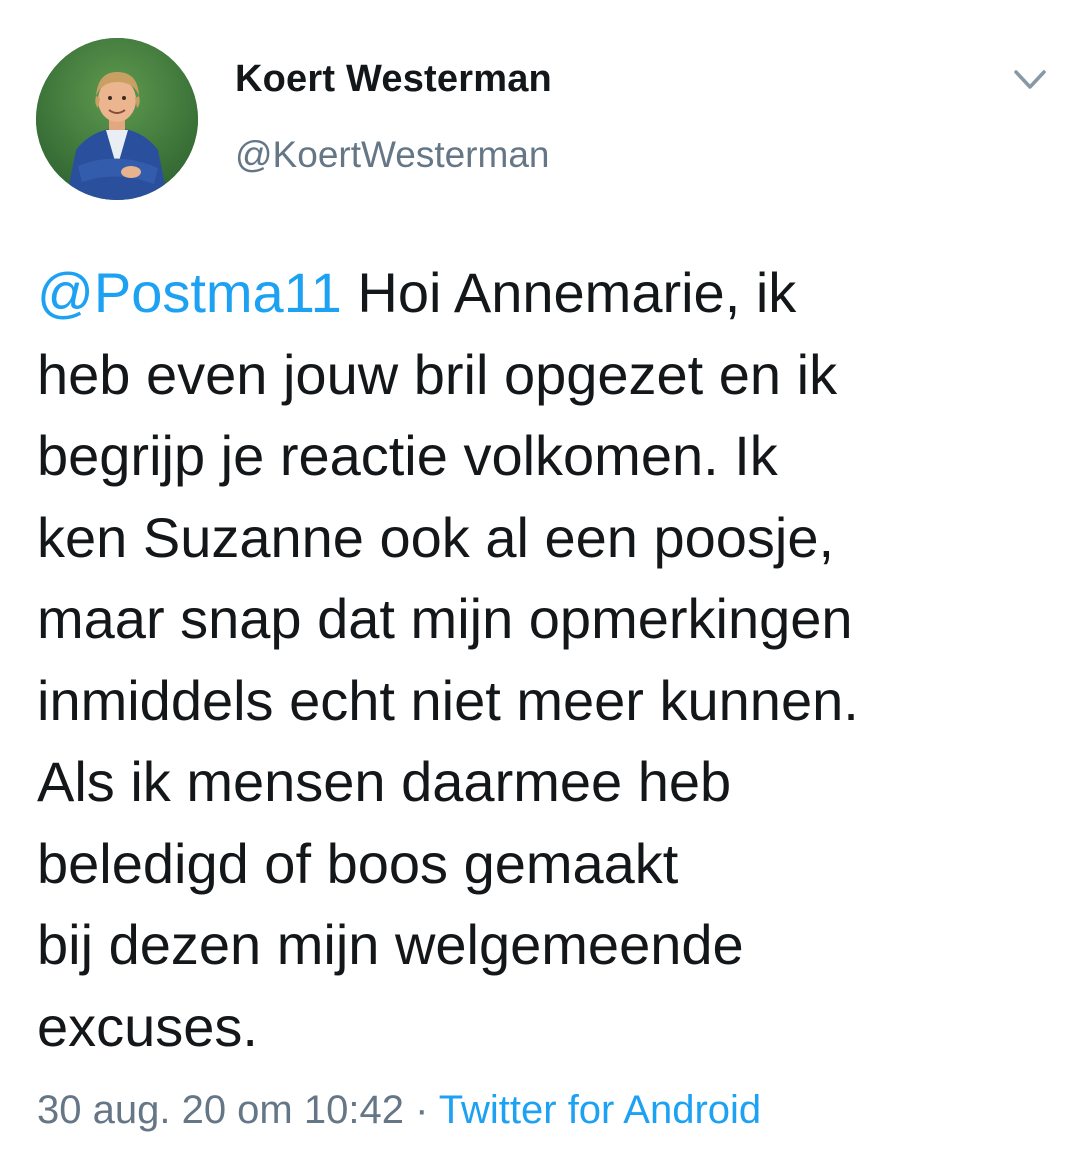 The height and width of the screenshot is (1168, 1080). Describe the element at coordinates (436, 537) in the screenshot. I see `tweet-text-line: ken Suzanne ook al een poosje,` at that location.